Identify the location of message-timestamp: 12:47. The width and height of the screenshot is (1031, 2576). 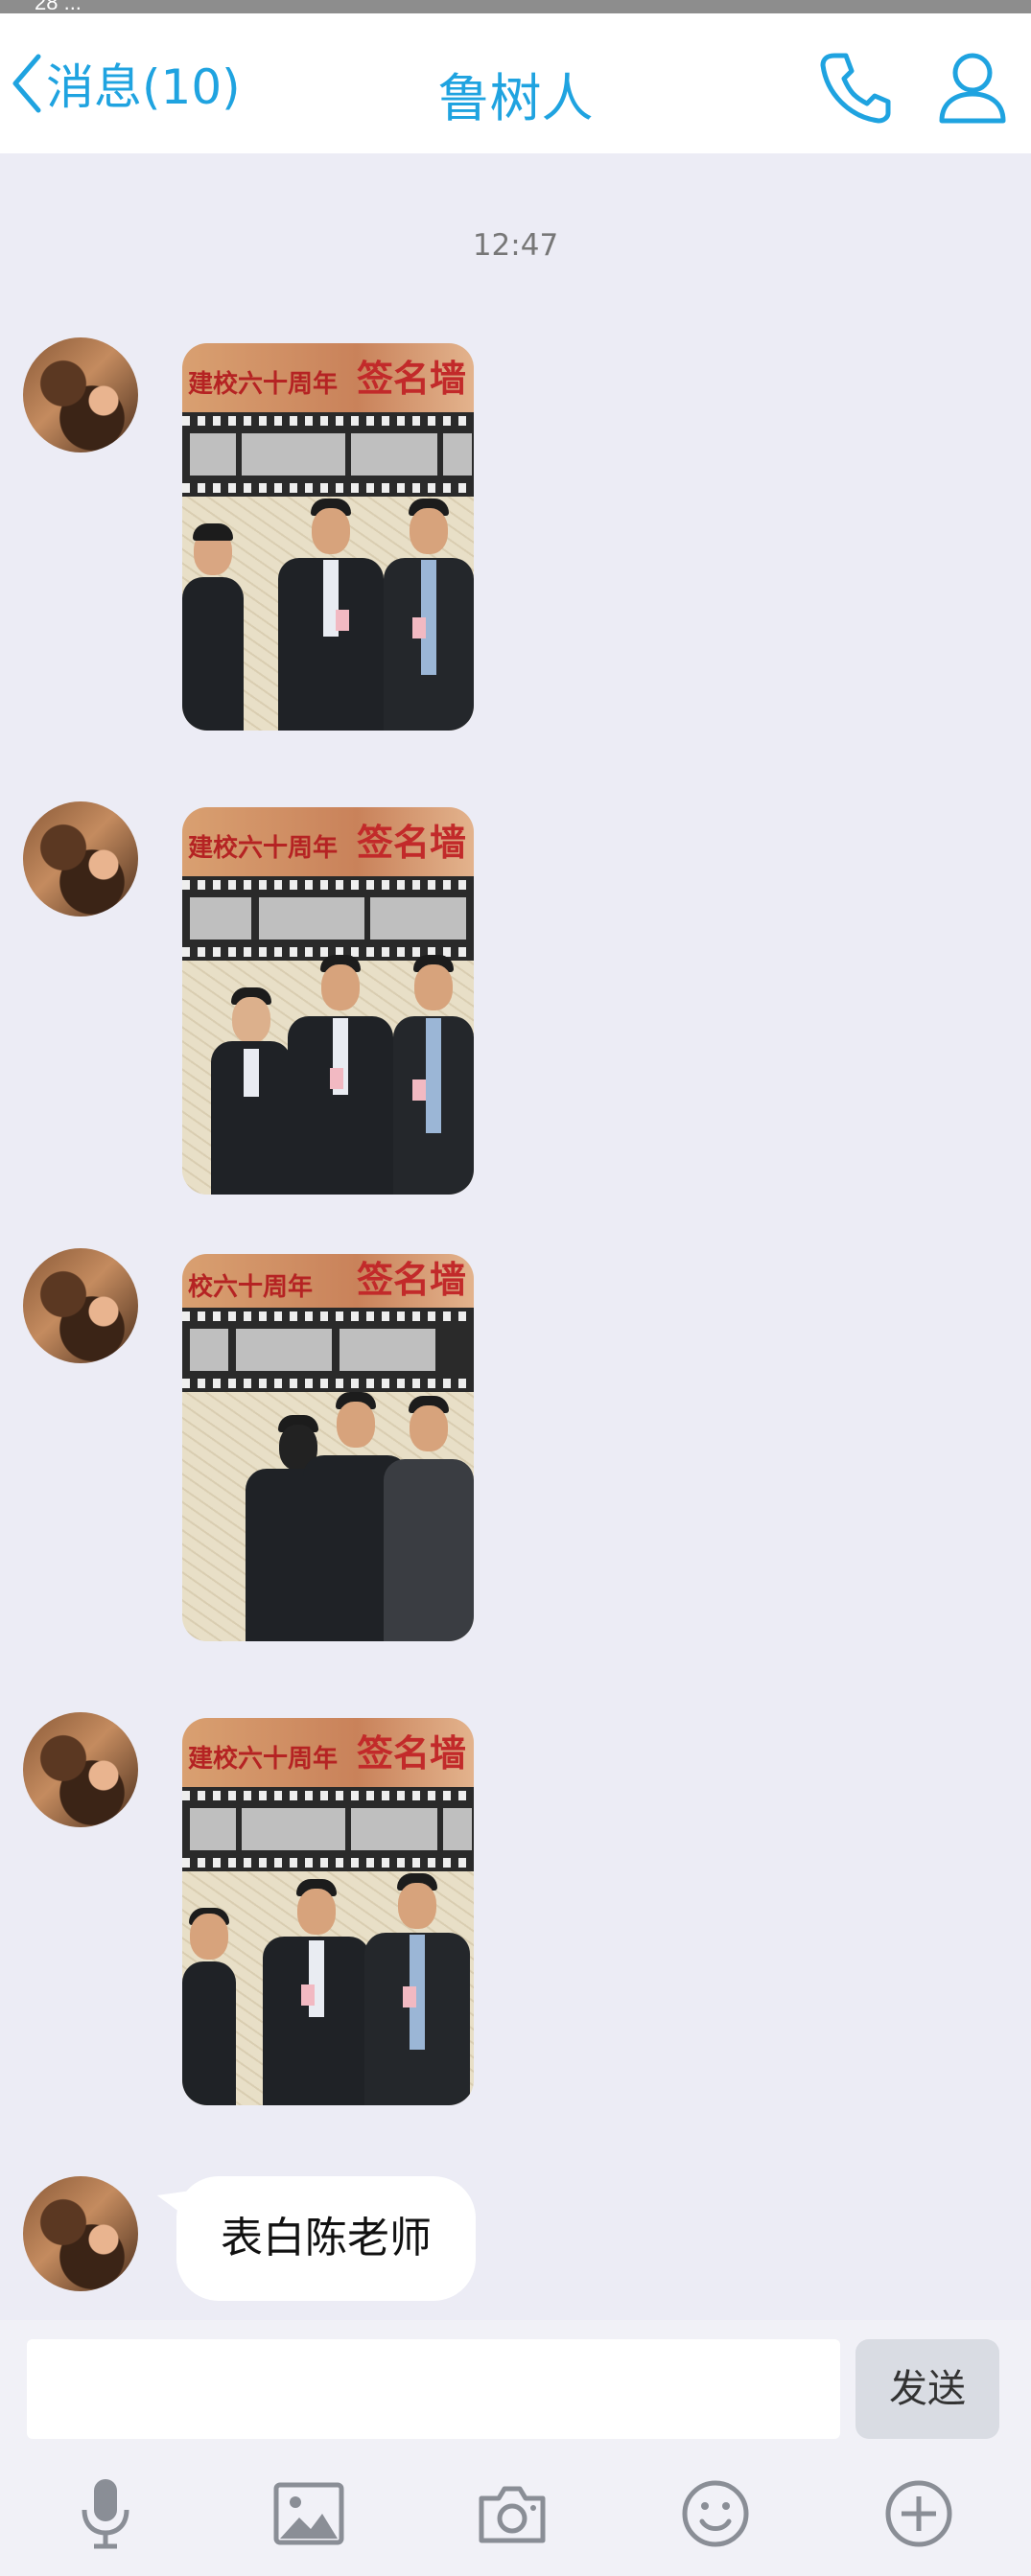
(515, 245).